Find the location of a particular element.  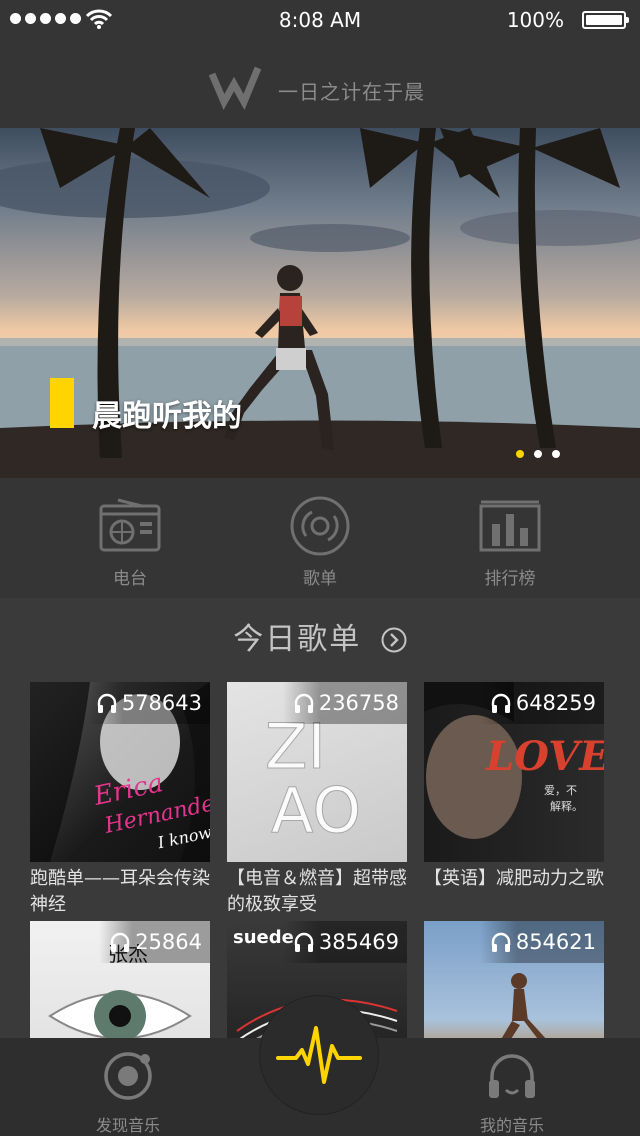

chevron-right-icon is located at coordinates (394, 640).